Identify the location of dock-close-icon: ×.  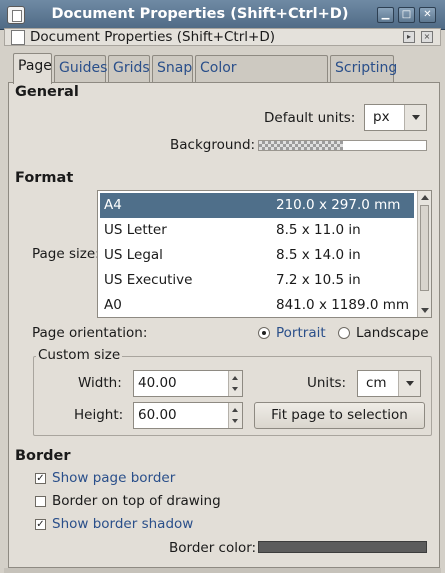
(427, 37).